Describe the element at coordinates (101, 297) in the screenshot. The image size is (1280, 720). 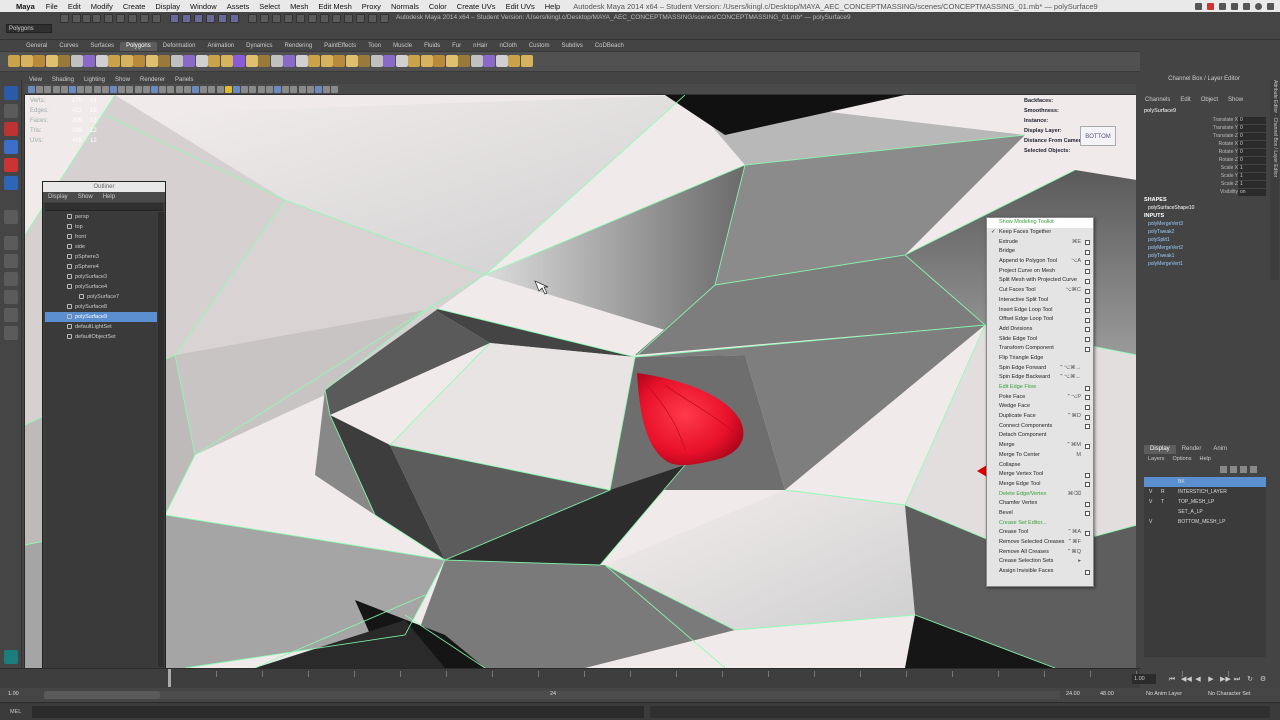
I see `outliner-item: polySurface7` at that location.